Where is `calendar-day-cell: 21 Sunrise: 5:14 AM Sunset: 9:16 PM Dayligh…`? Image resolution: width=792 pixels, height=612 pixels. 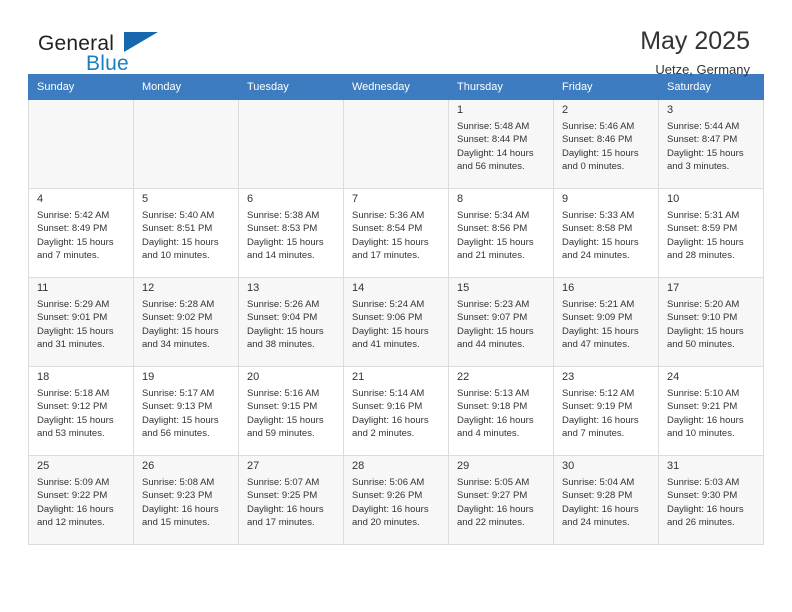
calendar-day-cell: 21 Sunrise: 5:14 AM Sunset: 9:16 PM Dayligh… is located at coordinates (396, 411).